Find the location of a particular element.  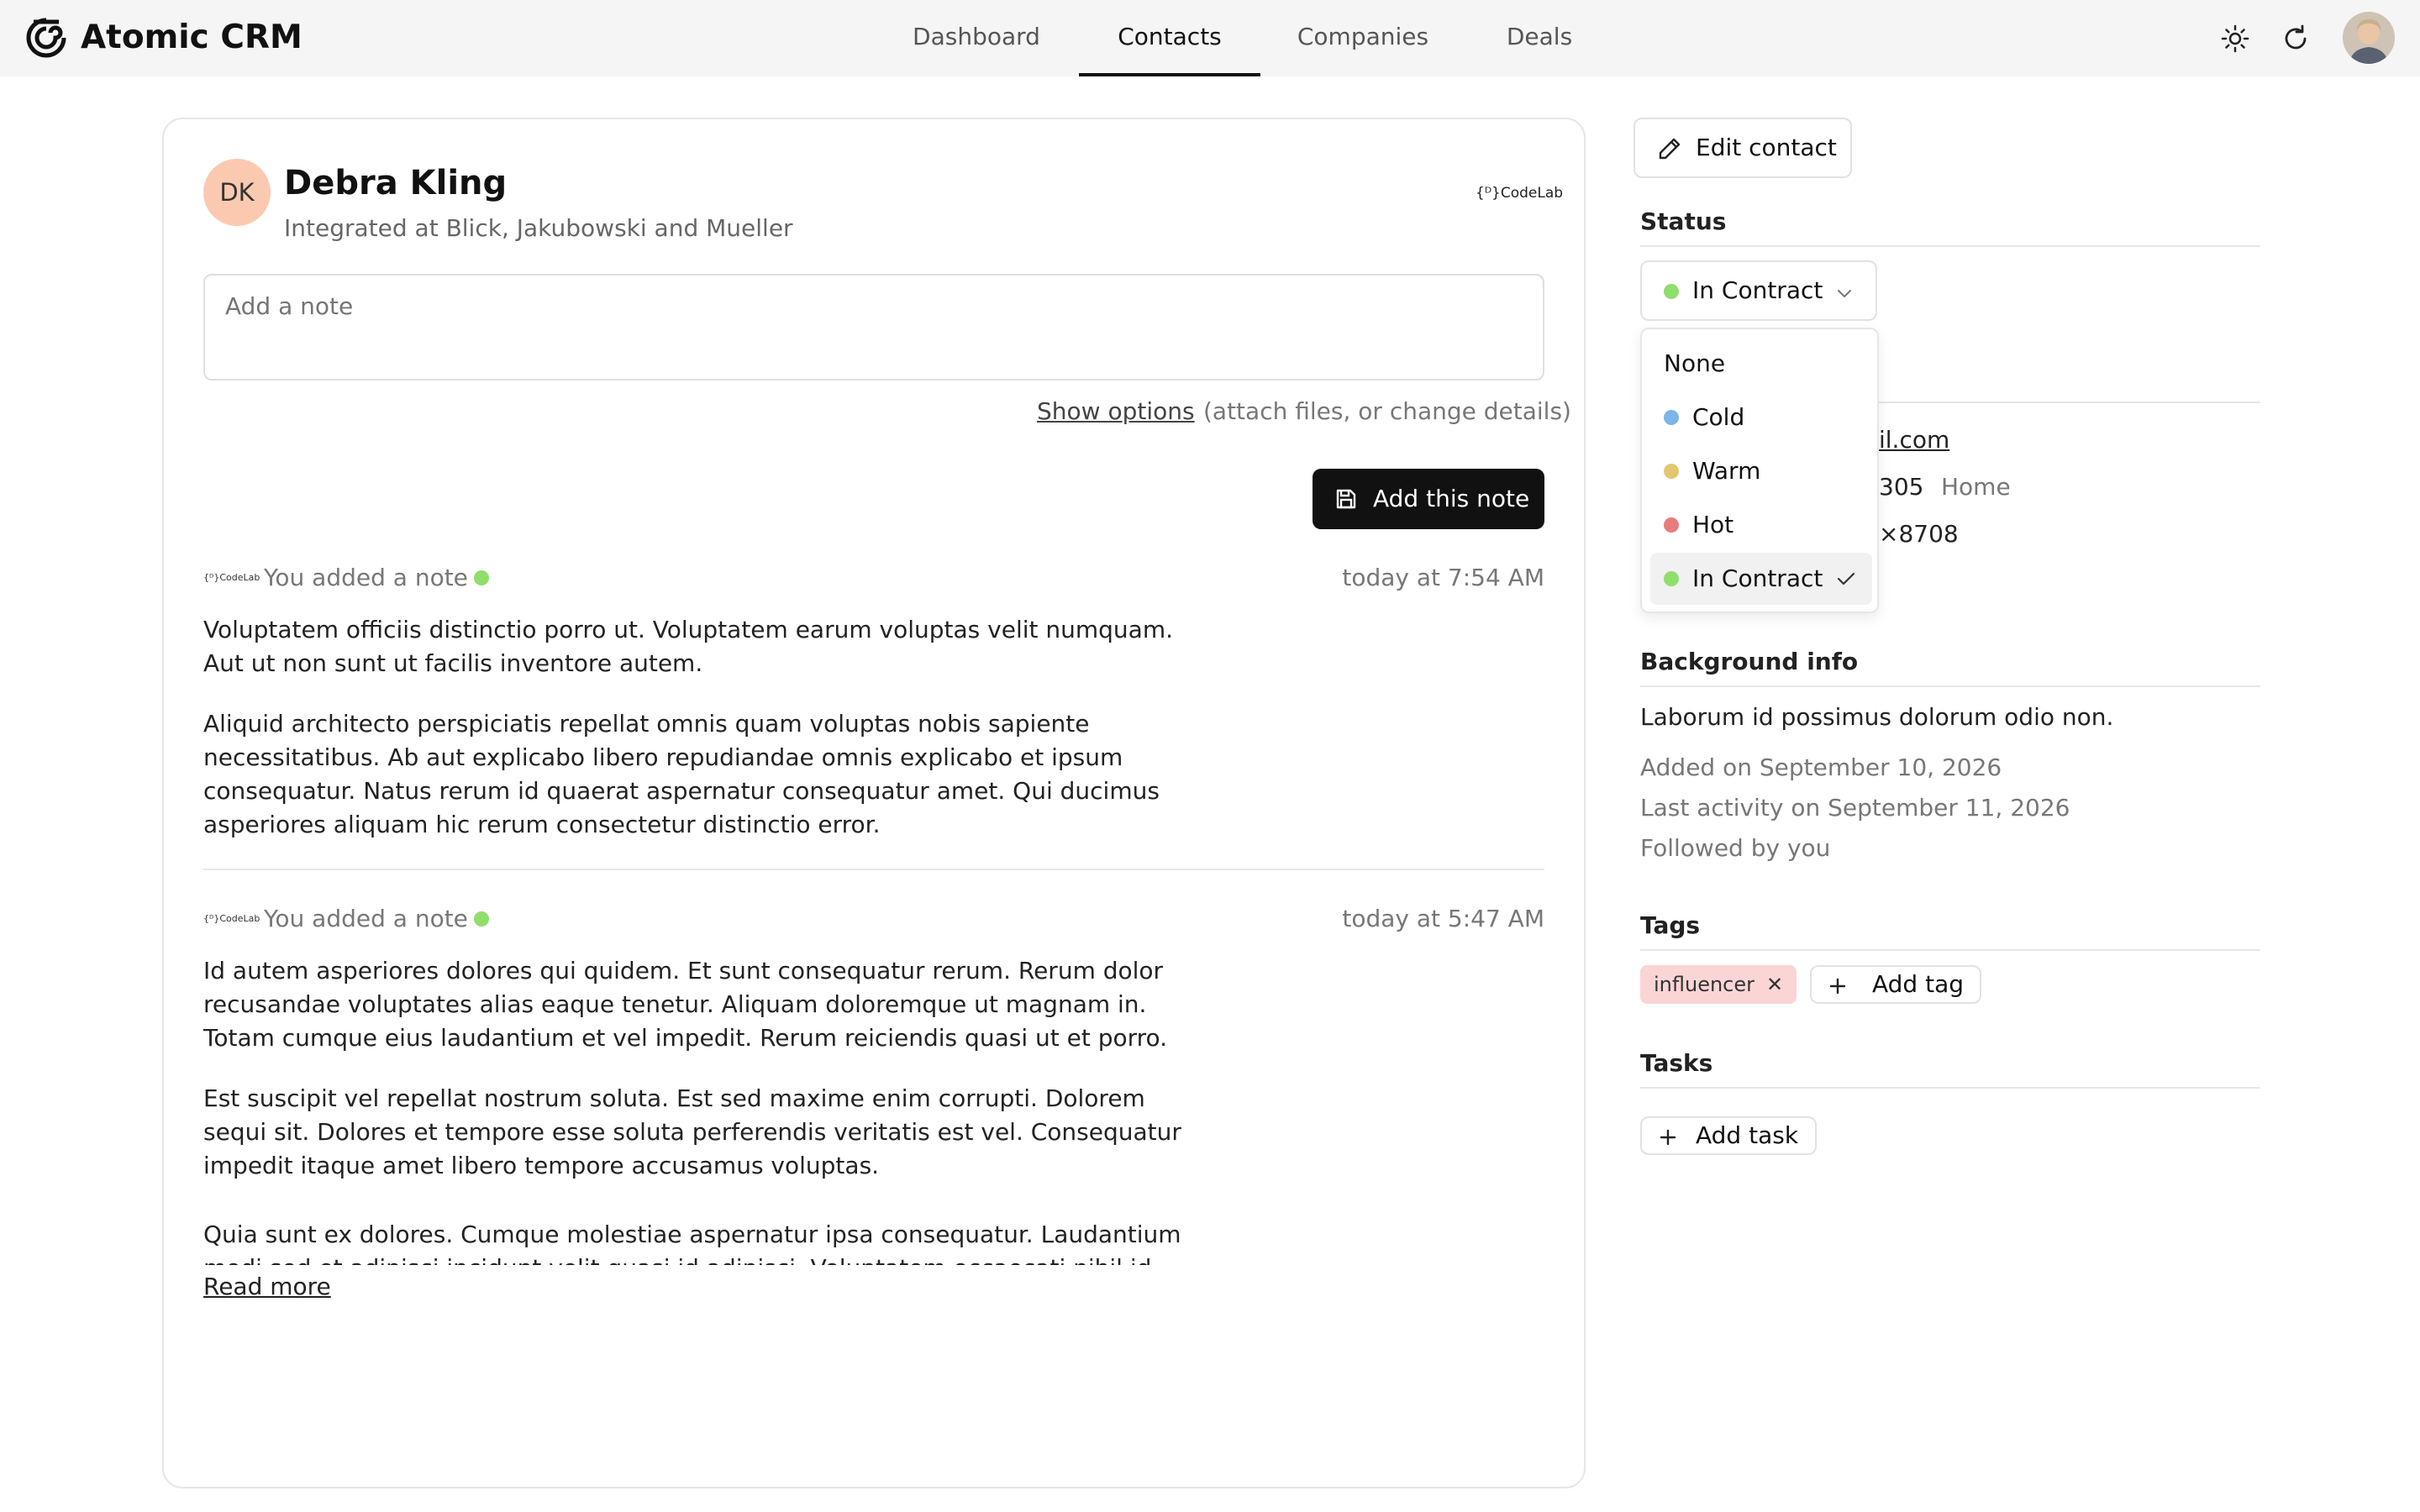

edit-contact-button: Edit contact is located at coordinates (1743, 148).